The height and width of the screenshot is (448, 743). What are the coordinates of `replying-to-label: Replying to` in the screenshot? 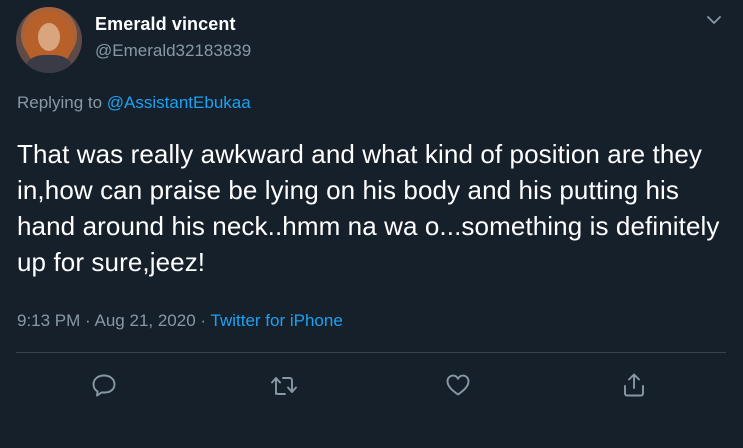 It's located at (60, 102).